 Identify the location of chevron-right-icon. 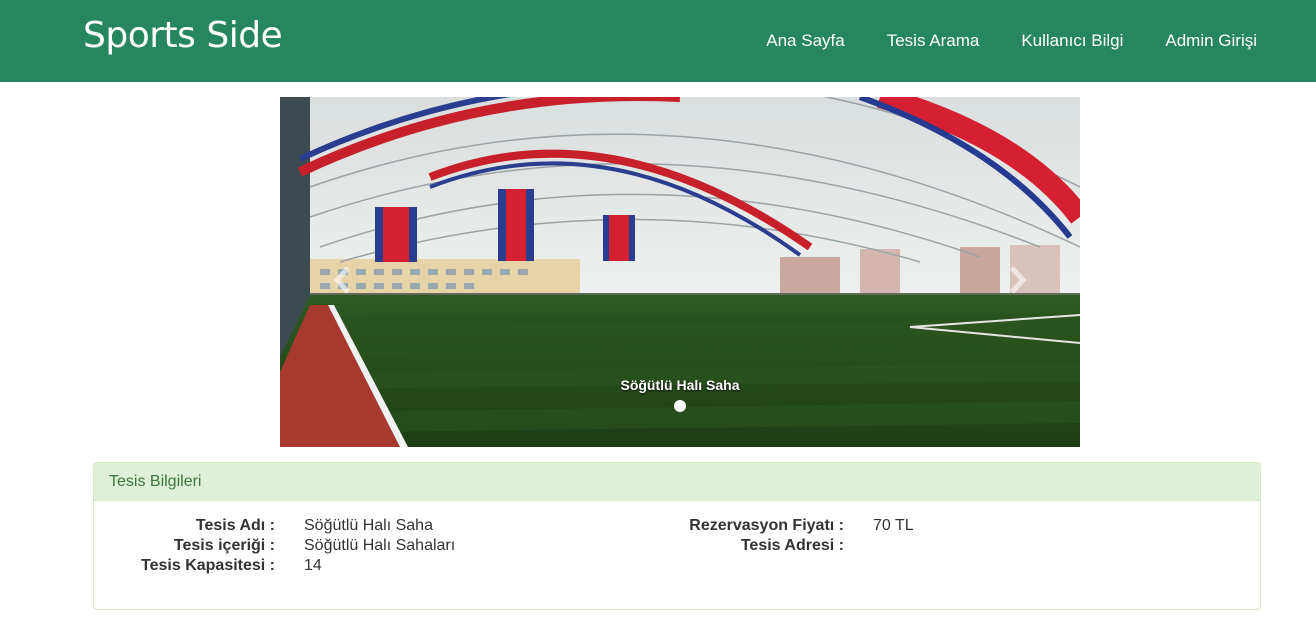
(1018, 280).